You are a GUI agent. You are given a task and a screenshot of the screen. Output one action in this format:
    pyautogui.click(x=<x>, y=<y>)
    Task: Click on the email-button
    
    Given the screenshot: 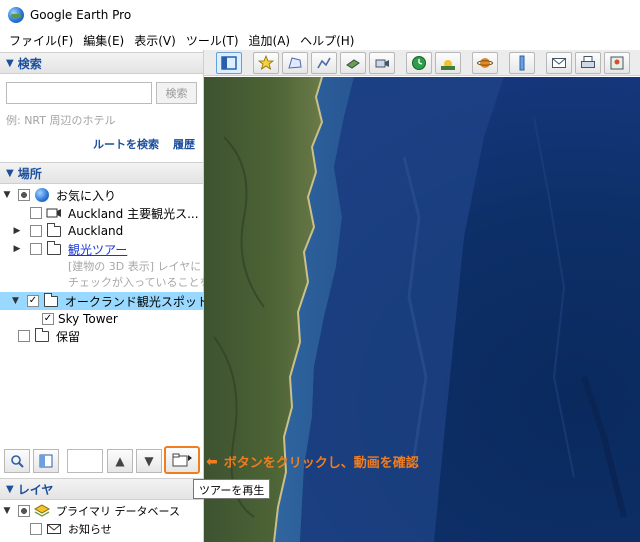 What is the action you would take?
    pyautogui.click(x=559, y=62)
    